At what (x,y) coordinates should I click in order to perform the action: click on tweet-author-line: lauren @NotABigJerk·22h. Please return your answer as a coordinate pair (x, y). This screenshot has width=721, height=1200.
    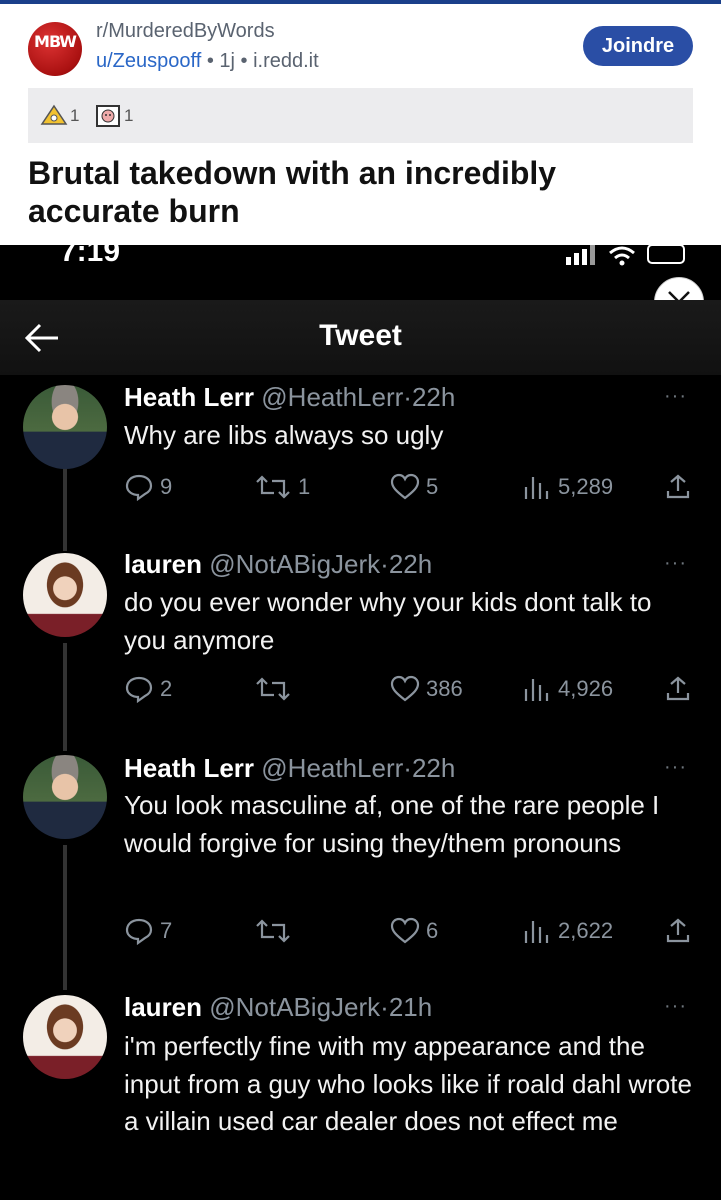
    Looking at the image, I should click on (278, 564).